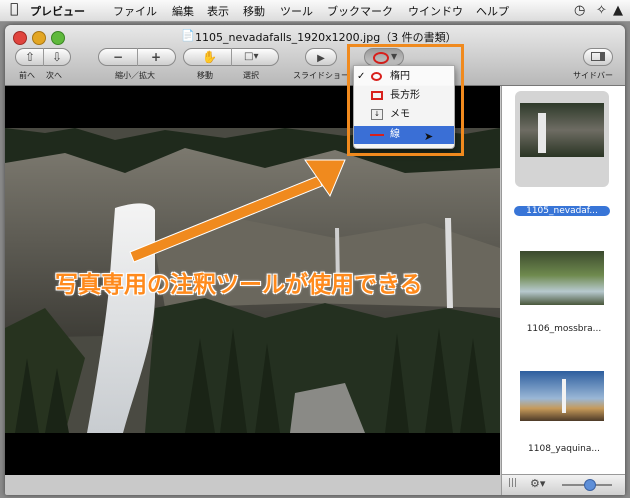  What do you see at coordinates (239, 285) in the screenshot?
I see `caption-text: 写真専用の注釈ツールが使用できる` at bounding box center [239, 285].